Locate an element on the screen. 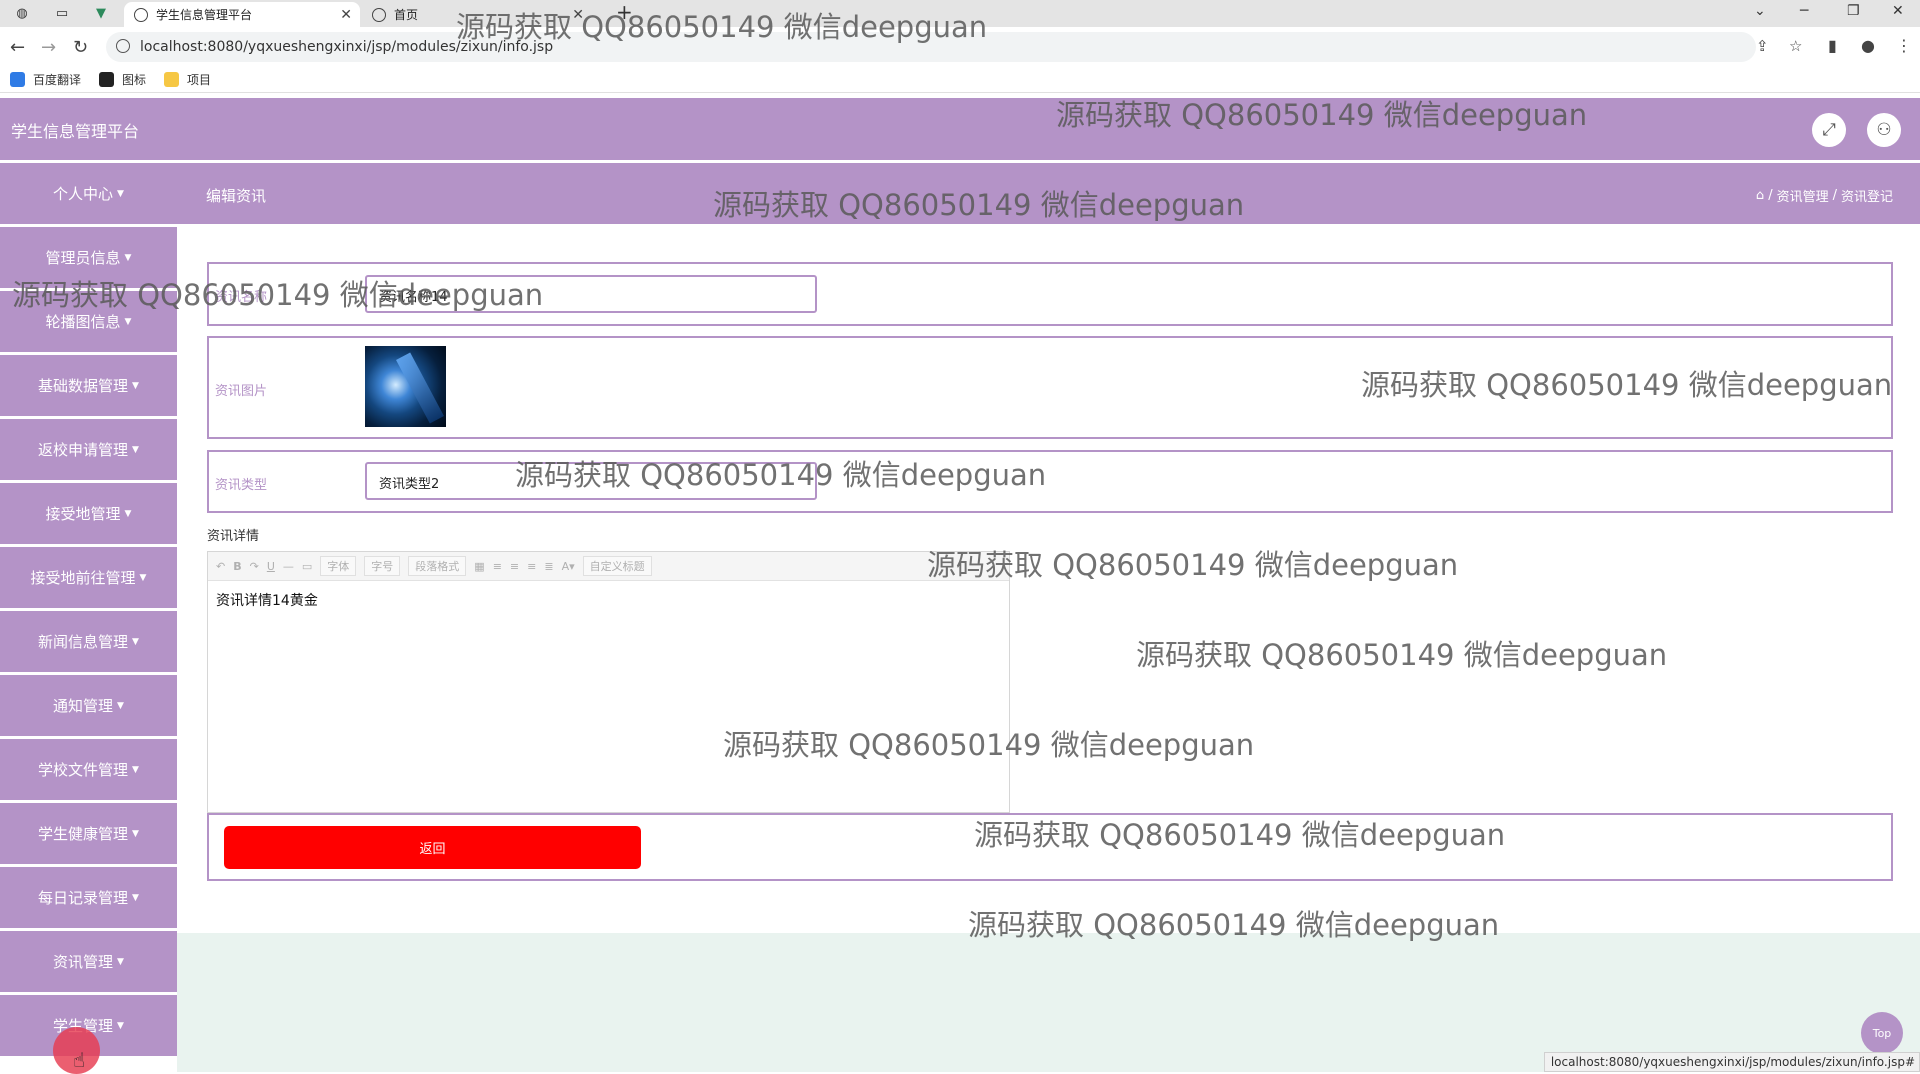 This screenshot has width=1920, height=1074. type-field: 资讯类型2 is located at coordinates (591, 481).